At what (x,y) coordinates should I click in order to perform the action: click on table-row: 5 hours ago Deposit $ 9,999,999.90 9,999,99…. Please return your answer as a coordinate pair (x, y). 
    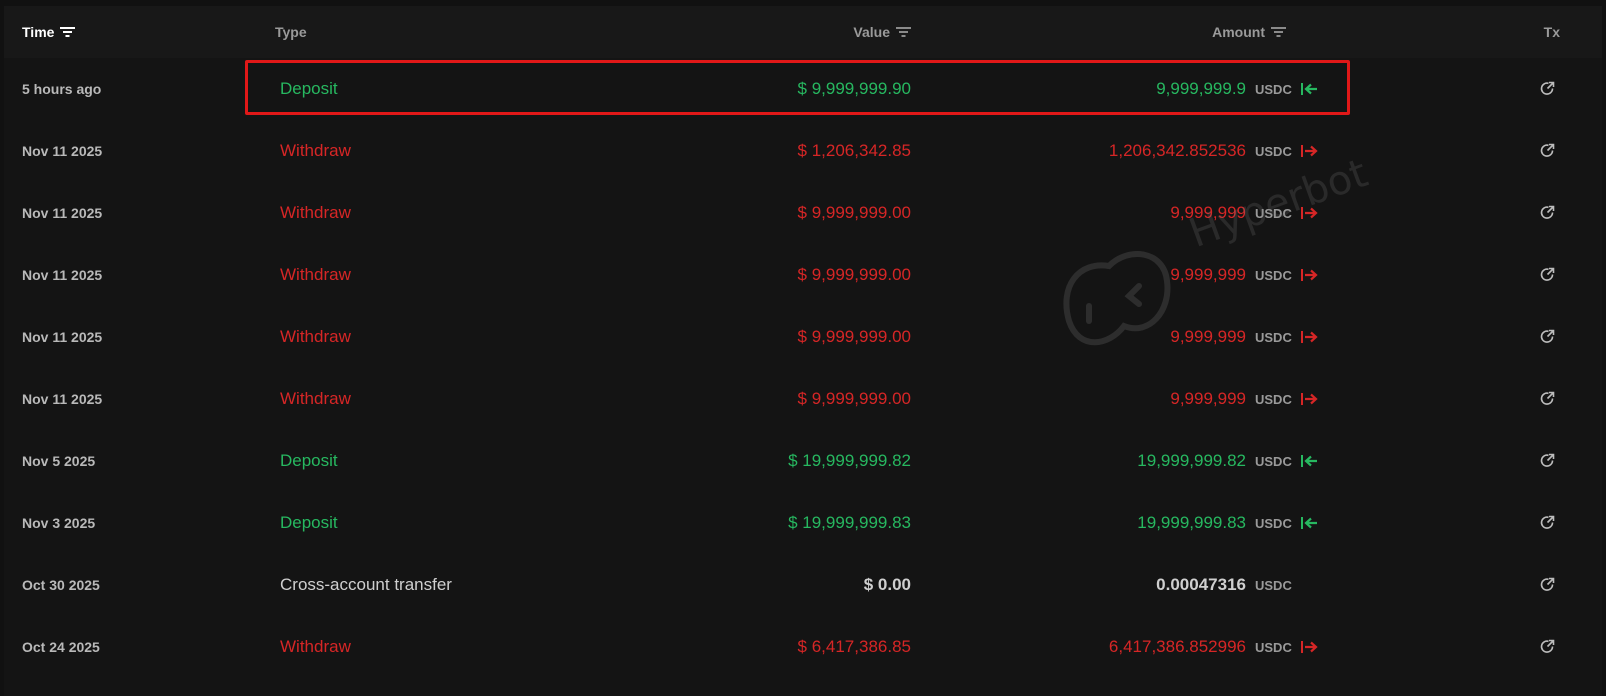
    Looking at the image, I should click on (803, 89).